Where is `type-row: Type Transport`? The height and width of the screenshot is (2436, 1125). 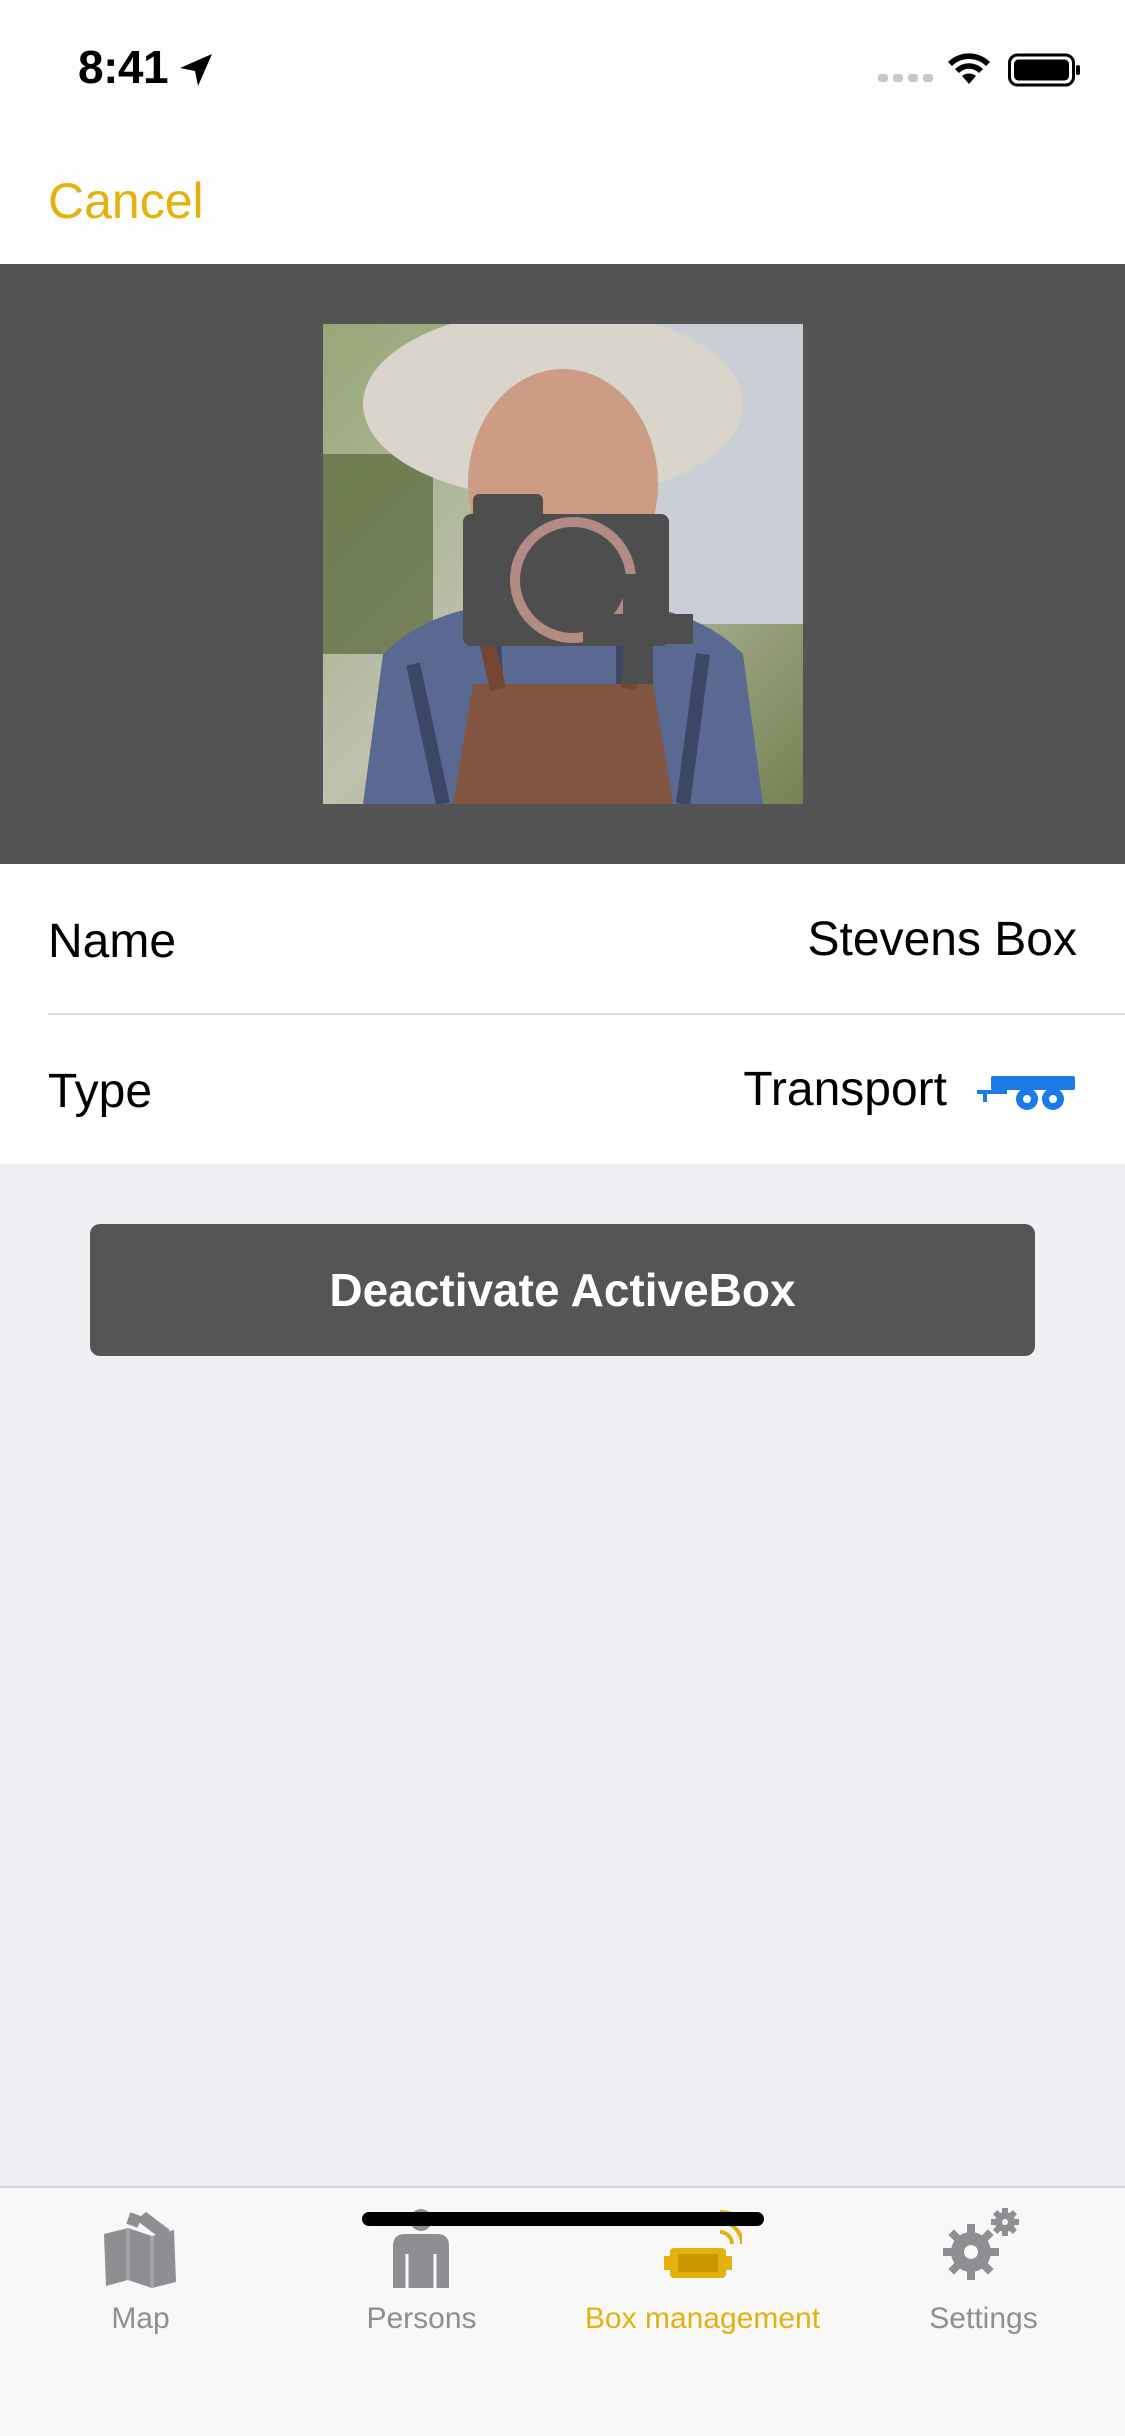 type-row: Type Transport is located at coordinates (562, 1089).